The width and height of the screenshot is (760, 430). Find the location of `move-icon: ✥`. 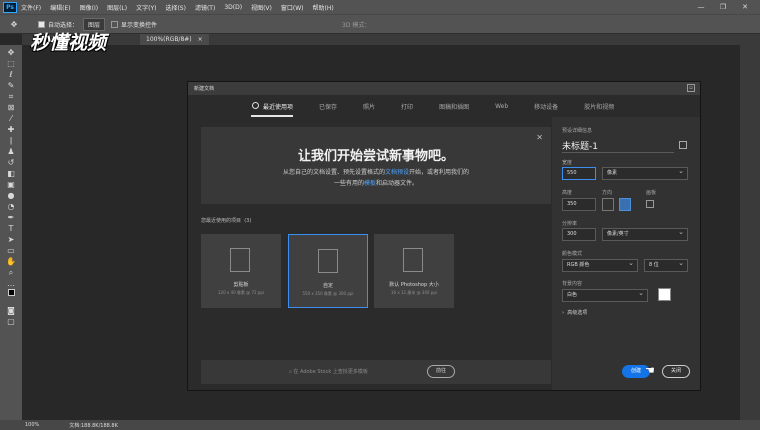

move-icon: ✥ is located at coordinates (11, 52).